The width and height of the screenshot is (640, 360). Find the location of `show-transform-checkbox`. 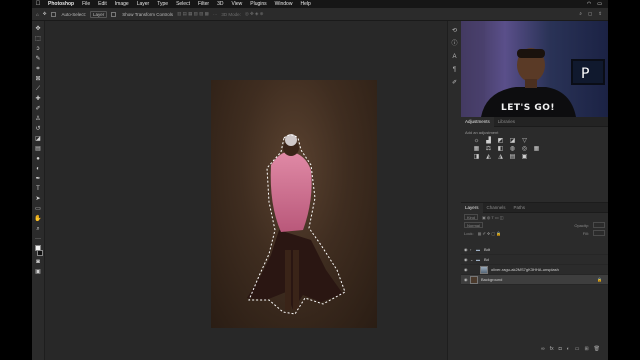

show-transform-checkbox is located at coordinates (114, 14).